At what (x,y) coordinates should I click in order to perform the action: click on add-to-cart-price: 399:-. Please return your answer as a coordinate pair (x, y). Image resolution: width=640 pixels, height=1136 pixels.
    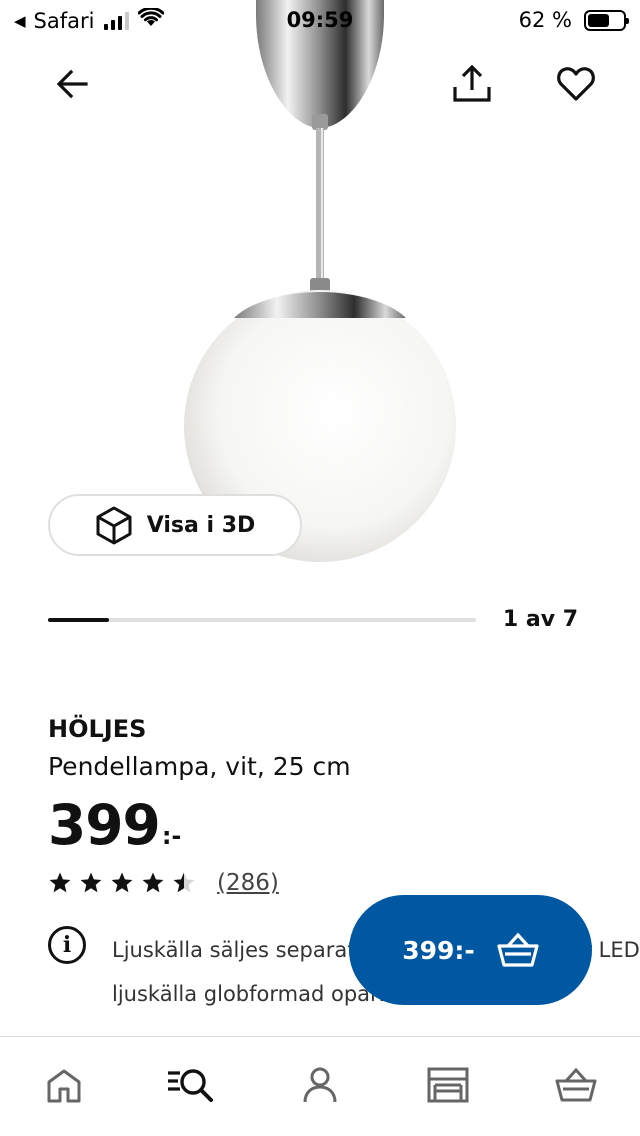
    Looking at the image, I should click on (438, 950).